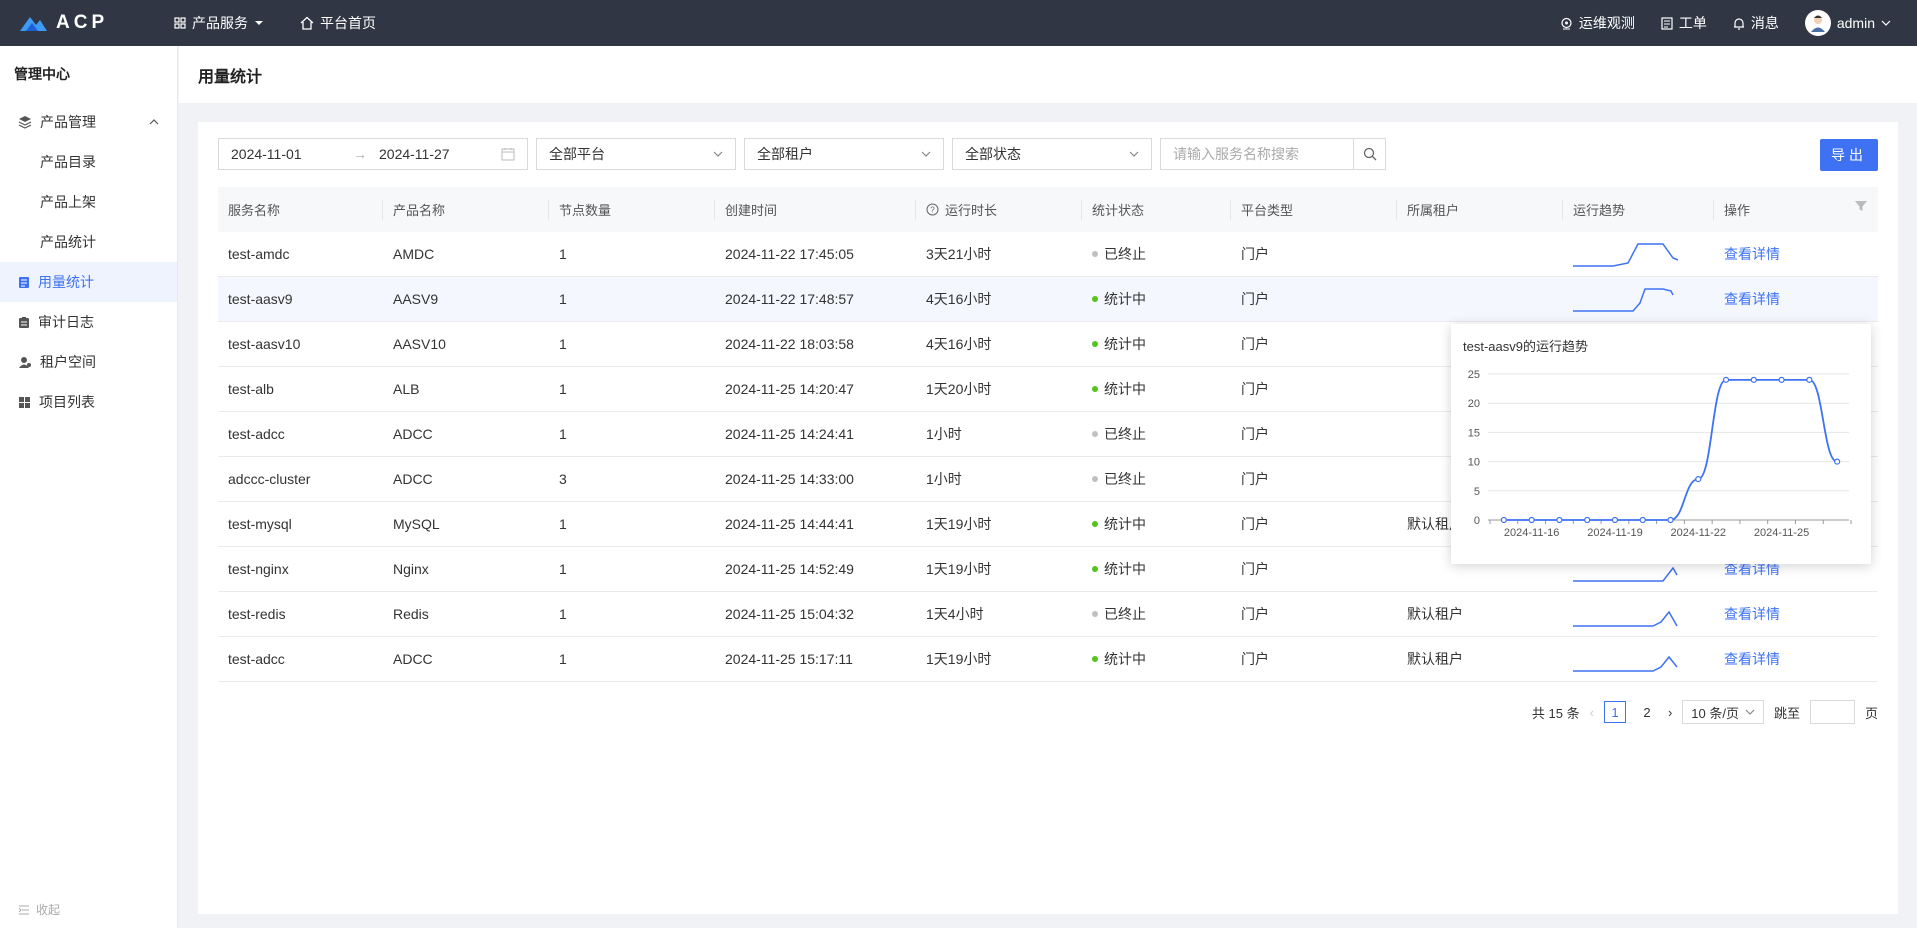 The image size is (1917, 928). Describe the element at coordinates (1756, 23) in the screenshot. I see `message-link: 消息` at that location.